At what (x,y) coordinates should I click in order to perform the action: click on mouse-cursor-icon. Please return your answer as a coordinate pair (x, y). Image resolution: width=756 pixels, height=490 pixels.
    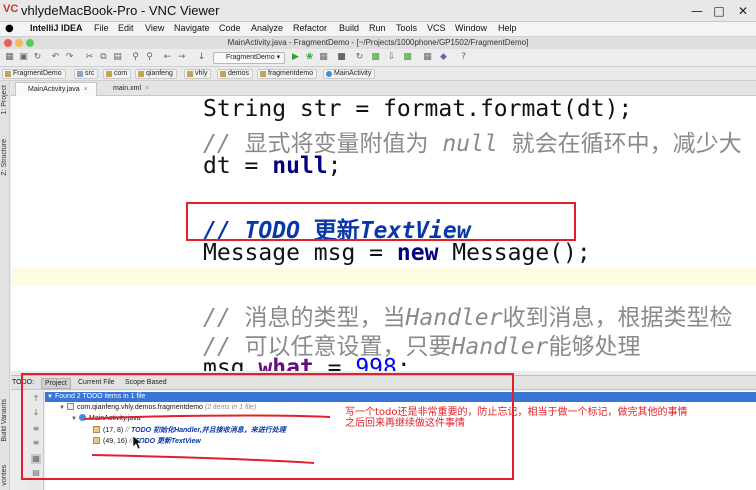
    Looking at the image, I should click on (137, 442).